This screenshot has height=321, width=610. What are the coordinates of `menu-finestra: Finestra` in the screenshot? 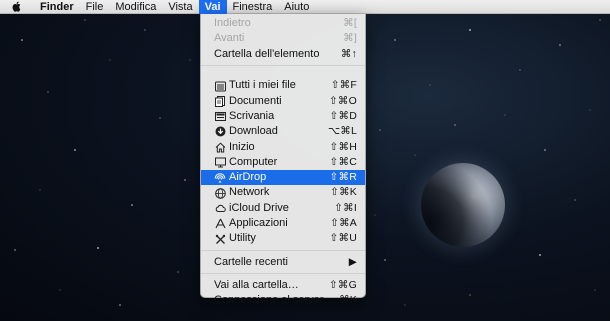 It's located at (253, 7).